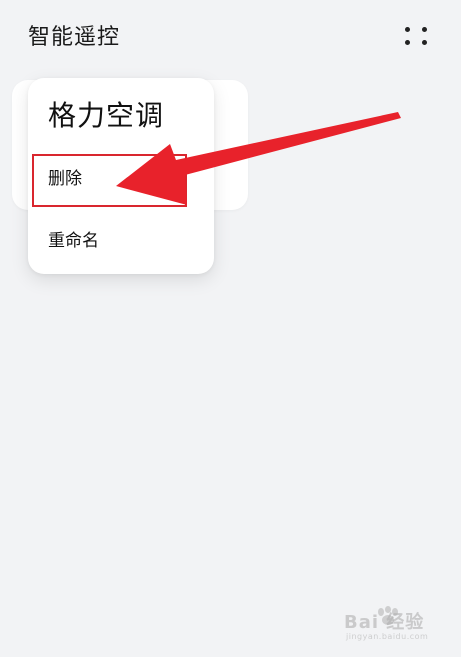 This screenshot has height=657, width=461. Describe the element at coordinates (65, 179) in the screenshot. I see `delete-menu-item: 删除` at that location.